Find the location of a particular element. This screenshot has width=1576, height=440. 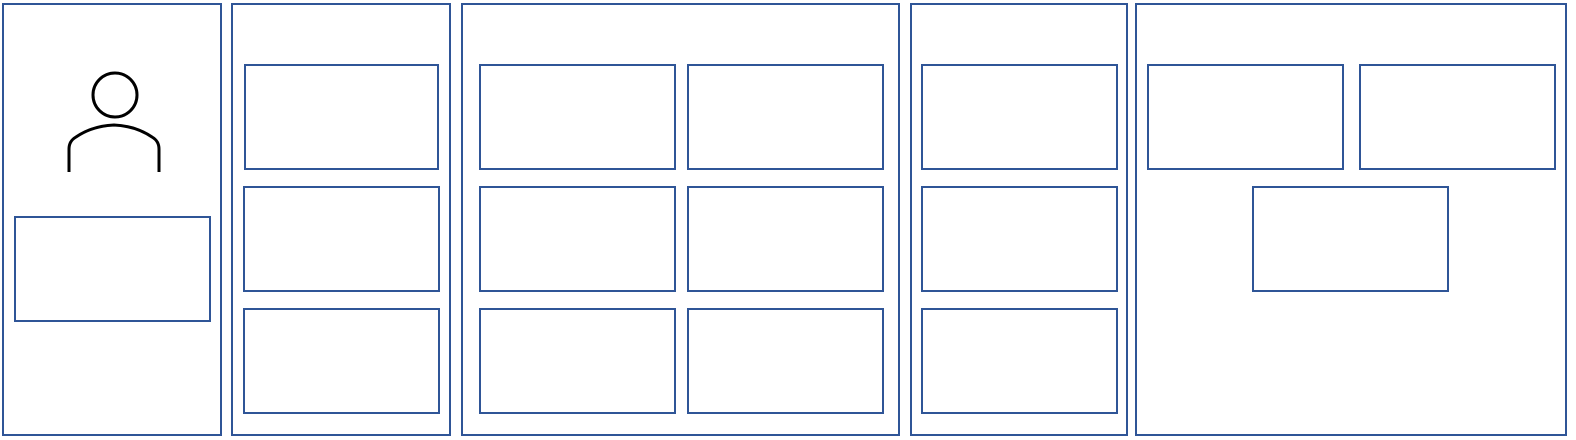

column-4-panel is located at coordinates (1019, 219).